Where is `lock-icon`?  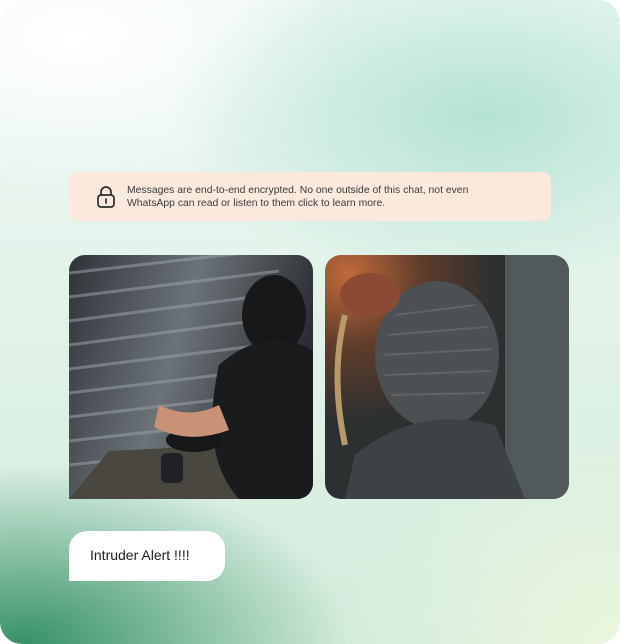
lock-icon is located at coordinates (106, 197).